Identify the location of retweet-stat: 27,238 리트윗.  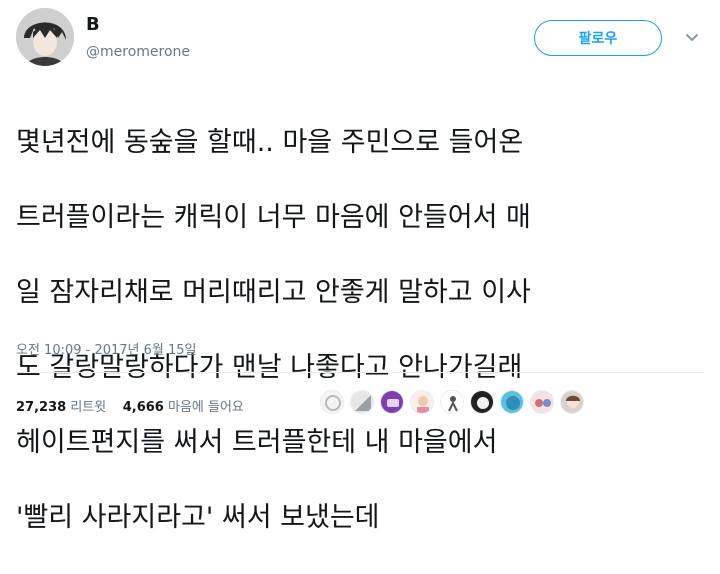
(61, 407).